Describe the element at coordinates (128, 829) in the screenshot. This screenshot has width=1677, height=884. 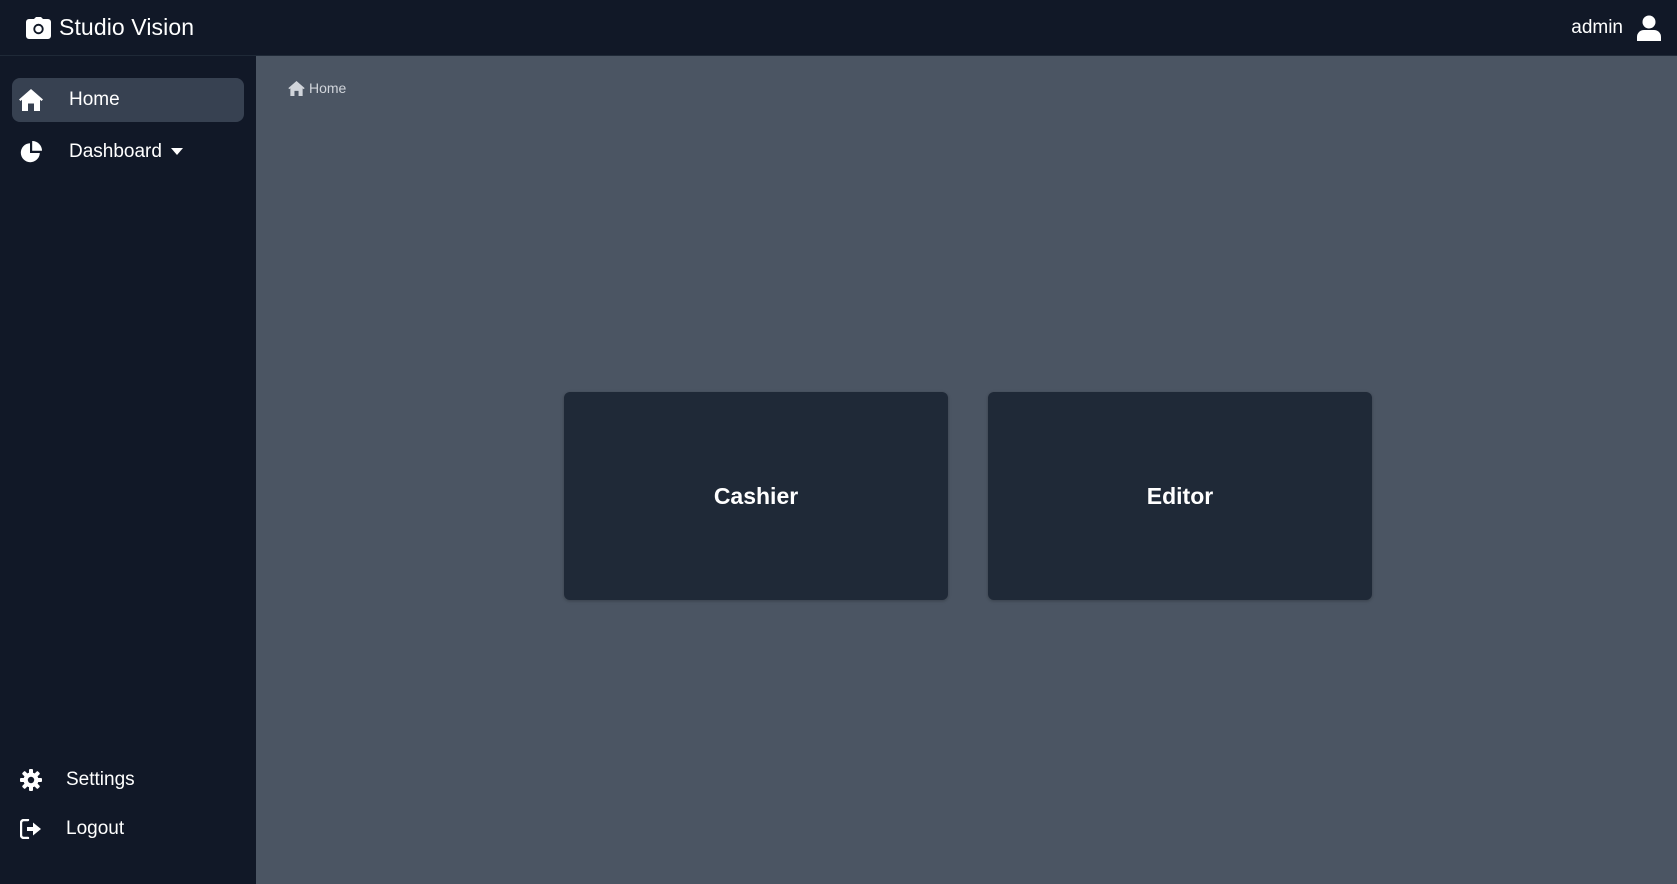
I see `sidebar-item-logout: Logout` at that location.